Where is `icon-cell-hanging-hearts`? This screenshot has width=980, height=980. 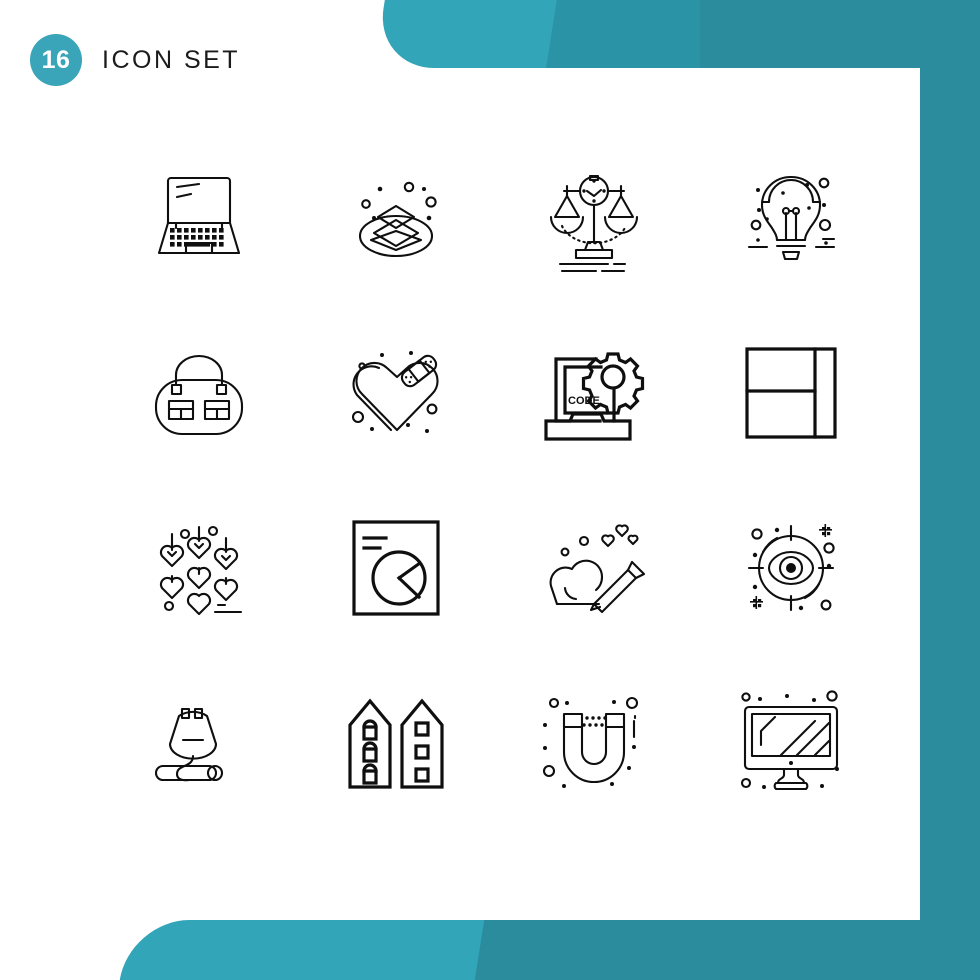 icon-cell-hanging-hearts is located at coordinates (199, 567).